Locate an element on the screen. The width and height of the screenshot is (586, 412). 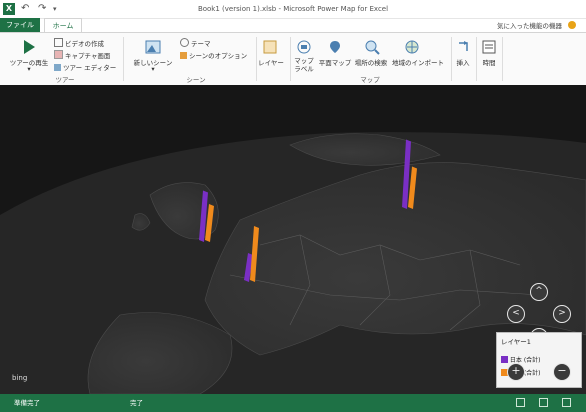
group-label-scene: シーン is located at coordinates (196, 80).